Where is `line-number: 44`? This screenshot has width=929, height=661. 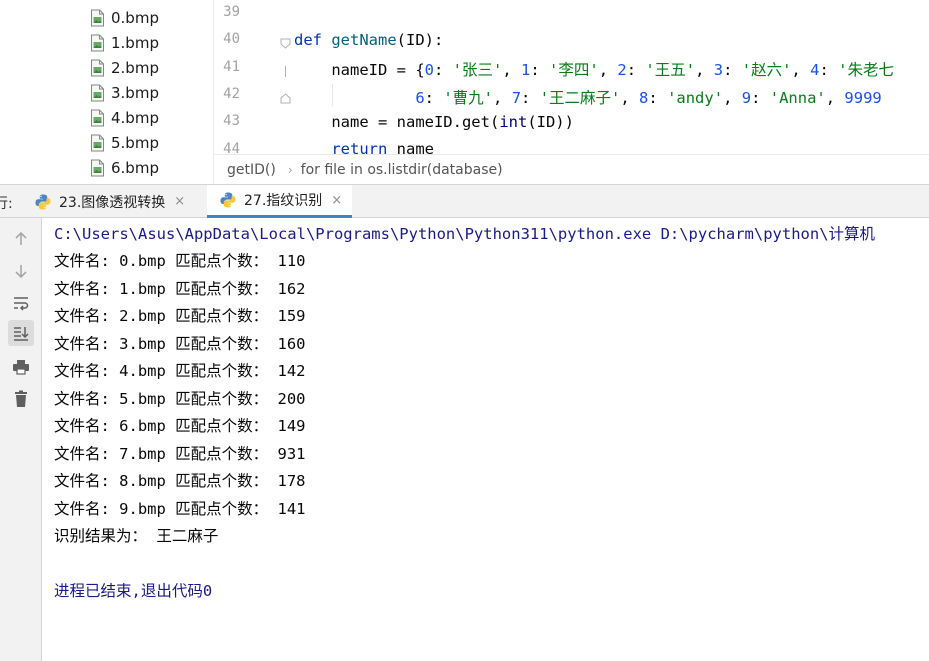
line-number: 44 is located at coordinates (231, 147).